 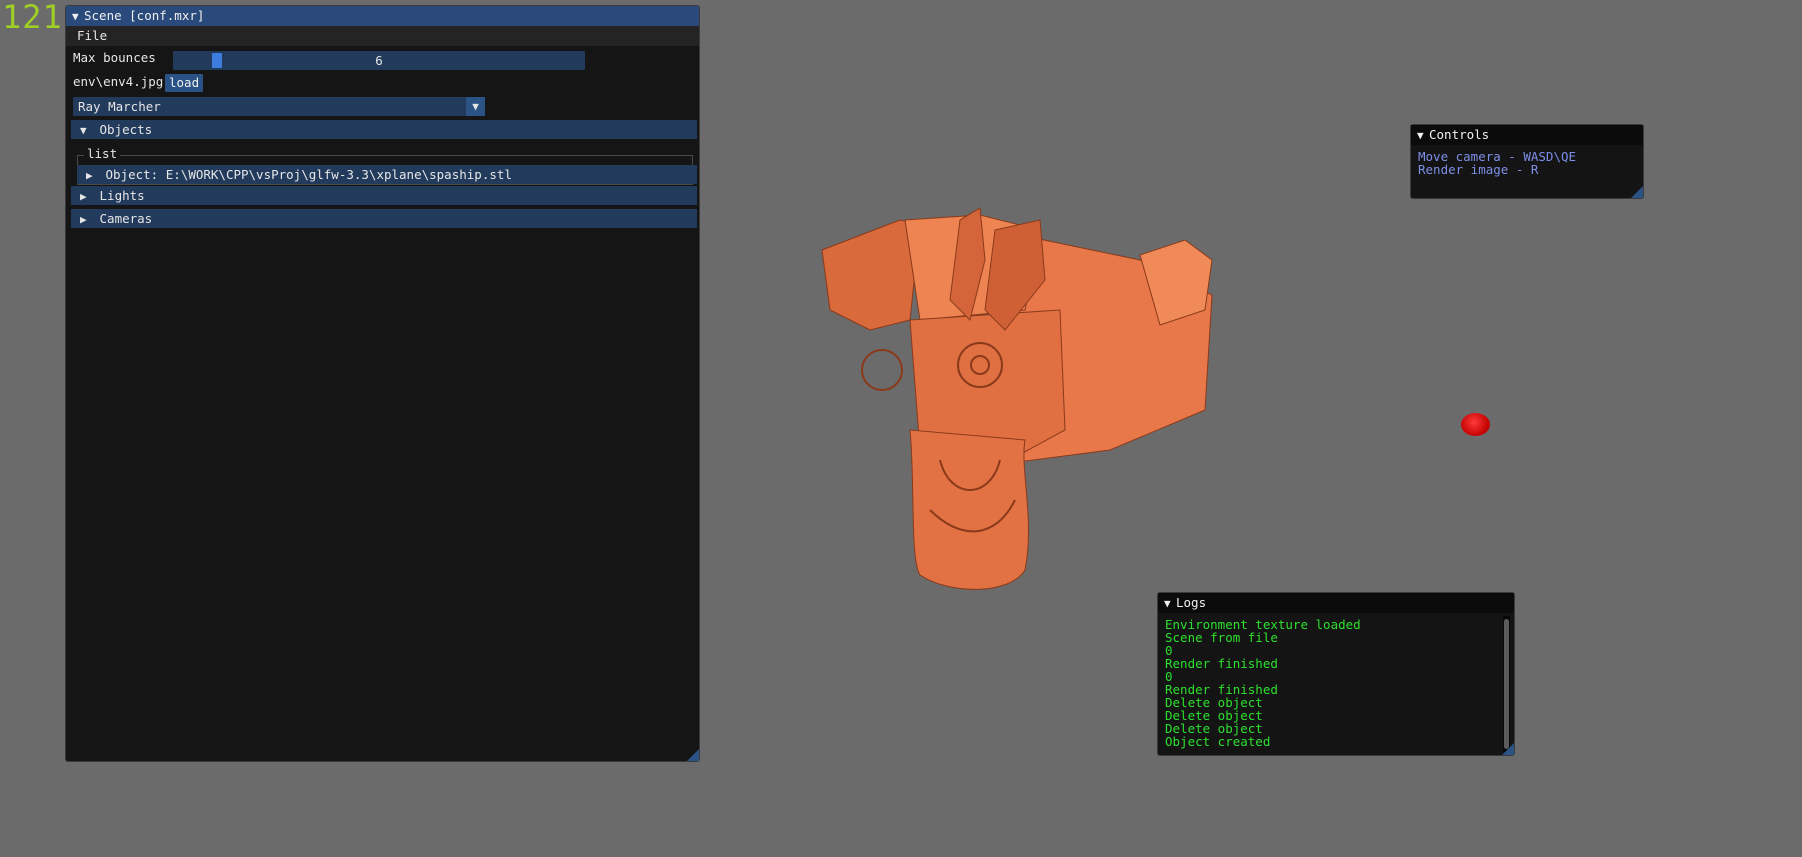 I want to click on light-marker, so click(x=1475, y=424).